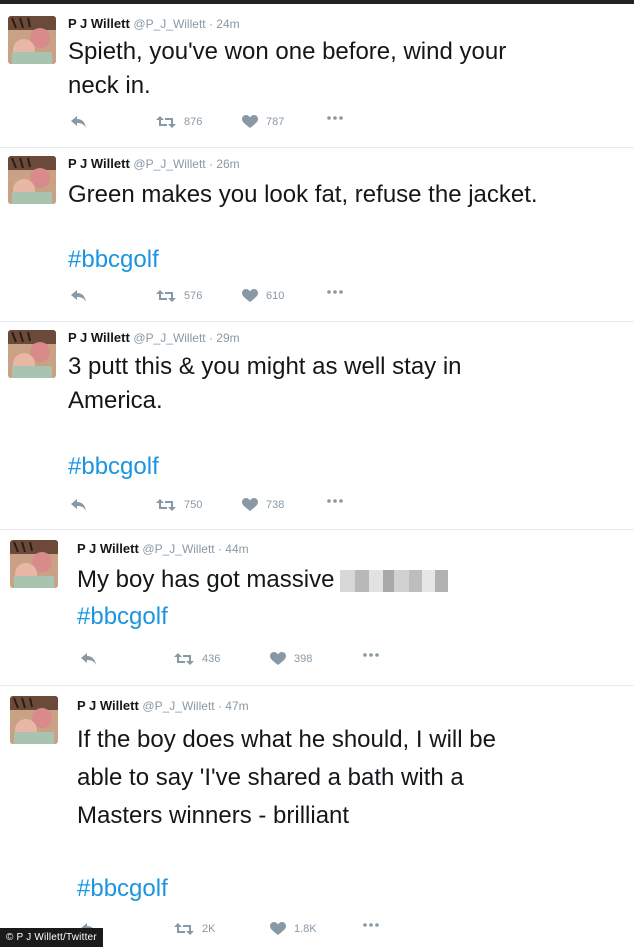 The image size is (634, 947). Describe the element at coordinates (263, 505) in the screenshot. I see `like-button: 738` at that location.